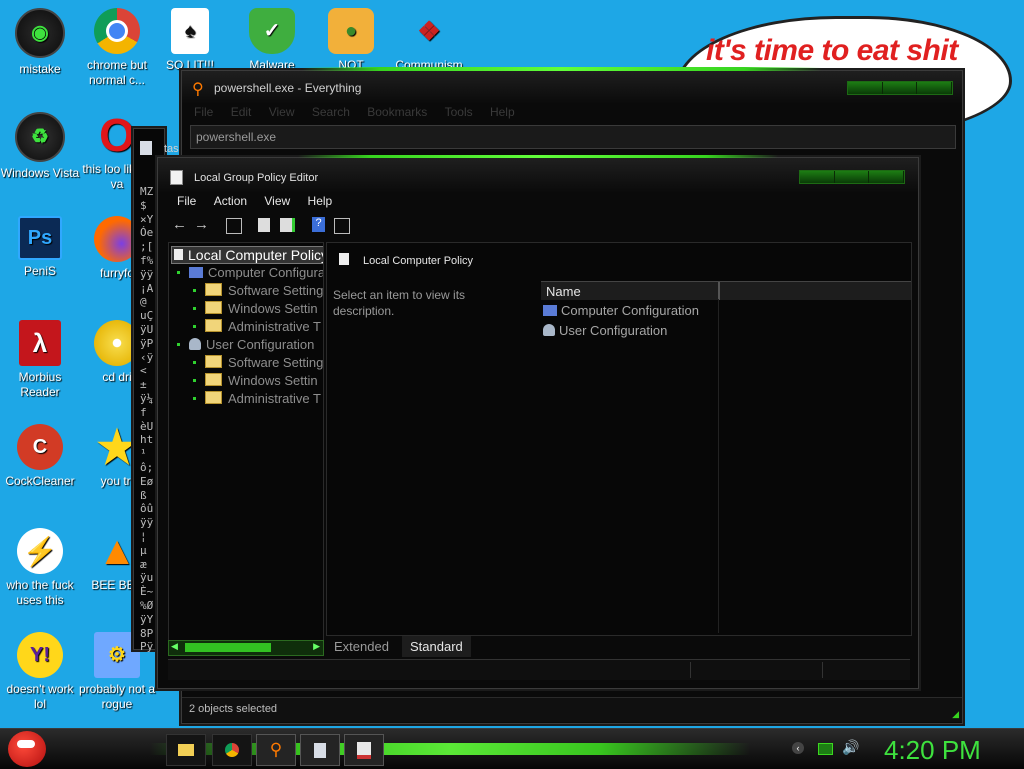 The height and width of the screenshot is (769, 1024). I want to click on policy-document-icon, so click(176, 177).